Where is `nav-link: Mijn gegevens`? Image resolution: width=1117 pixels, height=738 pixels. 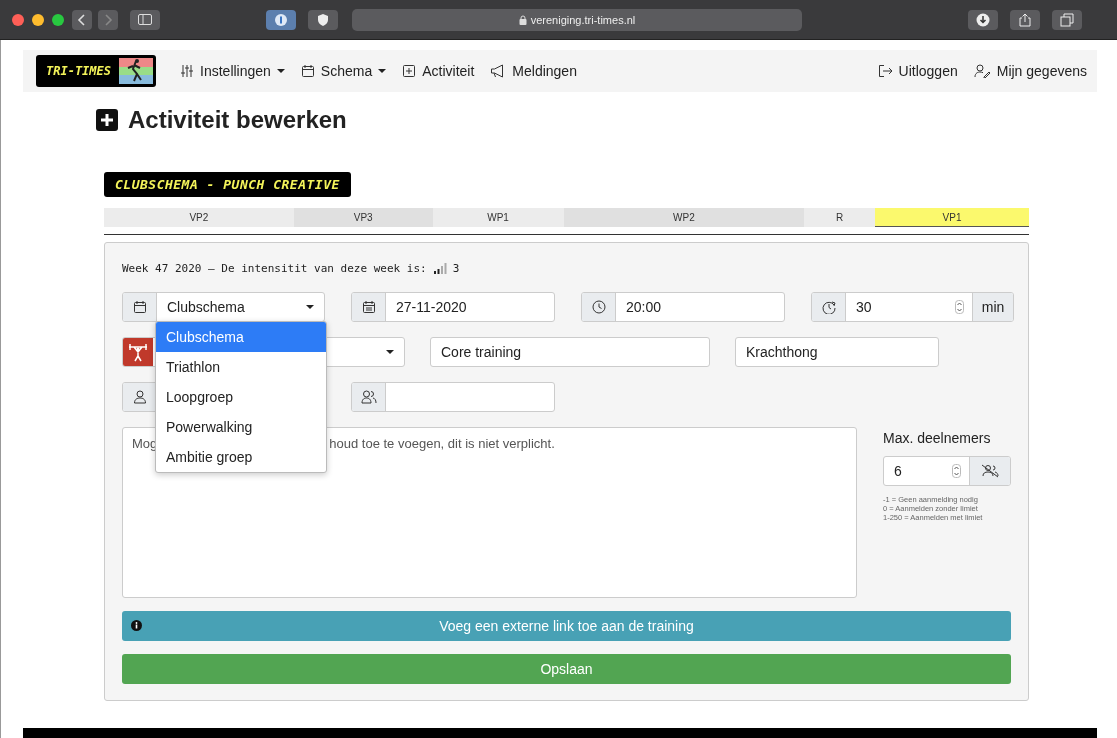
nav-link: Mijn gegevens is located at coordinates (1030, 71).